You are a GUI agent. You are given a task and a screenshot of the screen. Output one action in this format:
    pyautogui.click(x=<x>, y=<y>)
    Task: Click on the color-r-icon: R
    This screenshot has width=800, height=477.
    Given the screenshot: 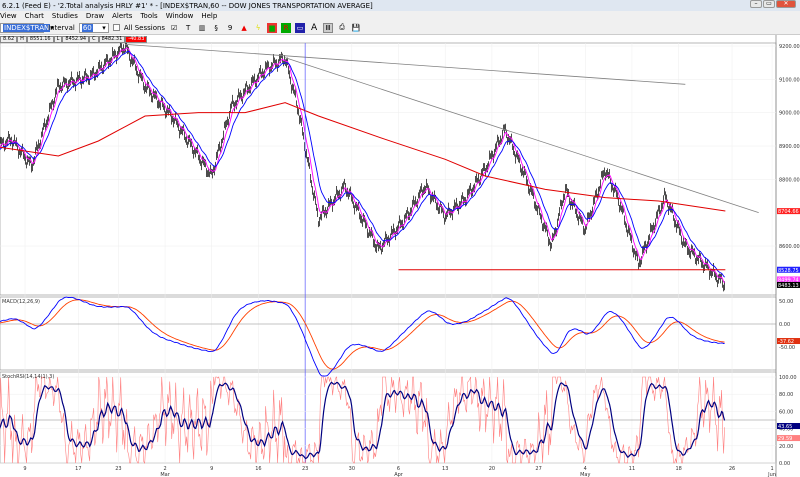 What is the action you would take?
    pyautogui.click(x=286, y=27)
    